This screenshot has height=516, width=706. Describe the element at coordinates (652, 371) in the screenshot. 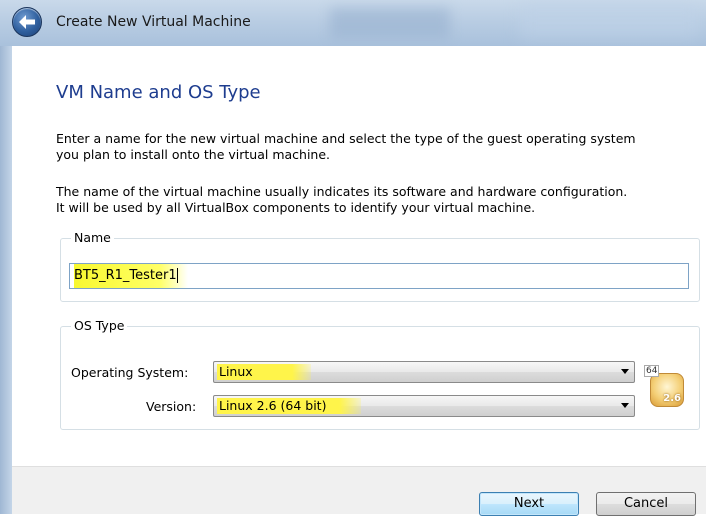

I see `os-icon-bits: 64` at that location.